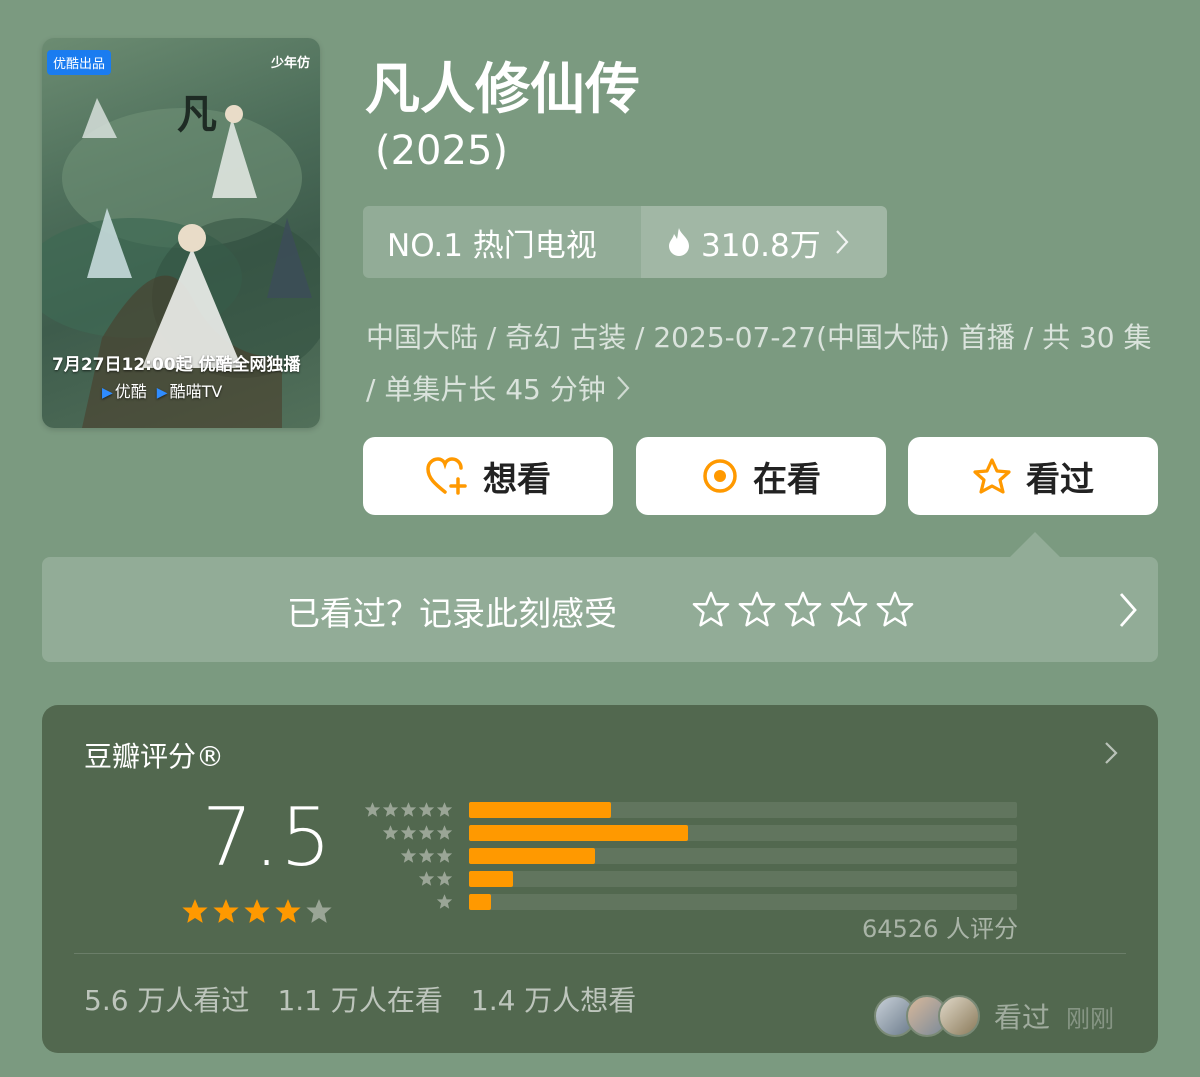 Image resolution: width=1200 pixels, height=1077 pixels. I want to click on watch-stats: 5.6 万人看过 1.1 万人在看 1.4 万人想看, so click(360, 999).